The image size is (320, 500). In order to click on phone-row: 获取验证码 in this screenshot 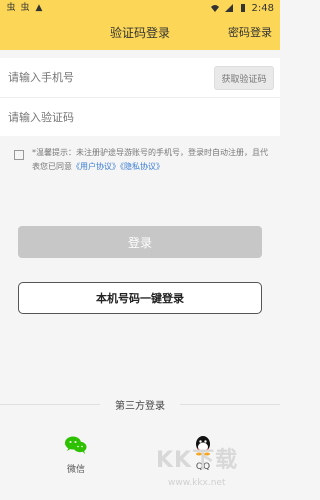, I will do `click(140, 78)`.